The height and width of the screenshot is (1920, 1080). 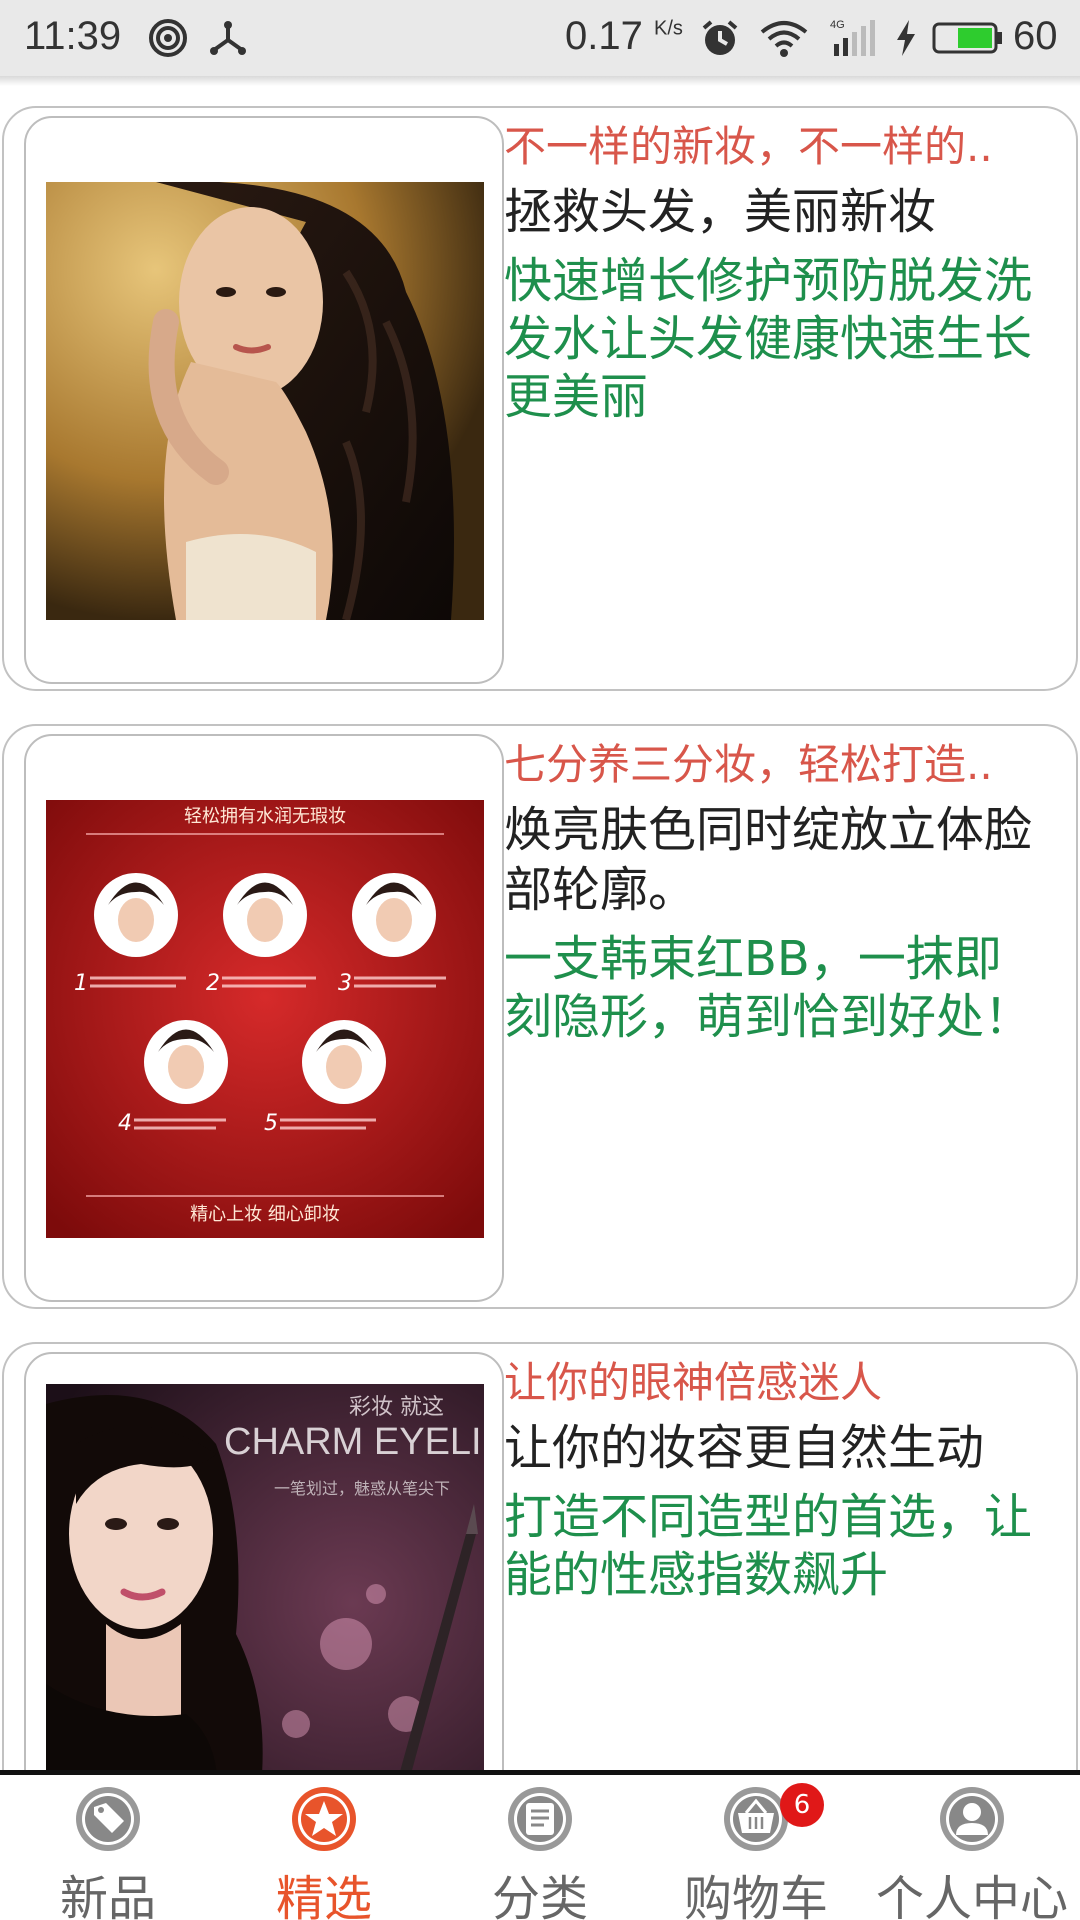 What do you see at coordinates (972, 1819) in the screenshot?
I see `user-icon` at bounding box center [972, 1819].